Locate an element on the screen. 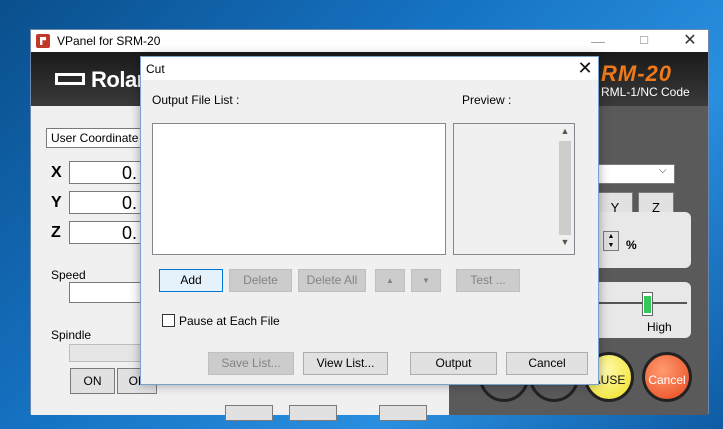 The width and height of the screenshot is (723, 429). app-icon is located at coordinates (43, 41).